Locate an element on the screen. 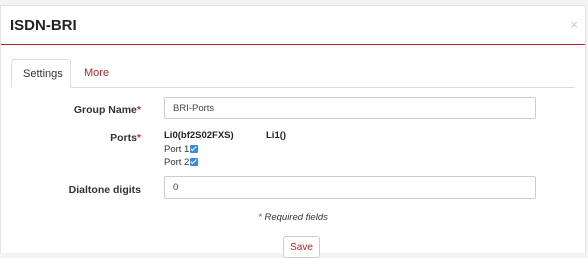  modal-title: ISDN-BRI is located at coordinates (43, 25).